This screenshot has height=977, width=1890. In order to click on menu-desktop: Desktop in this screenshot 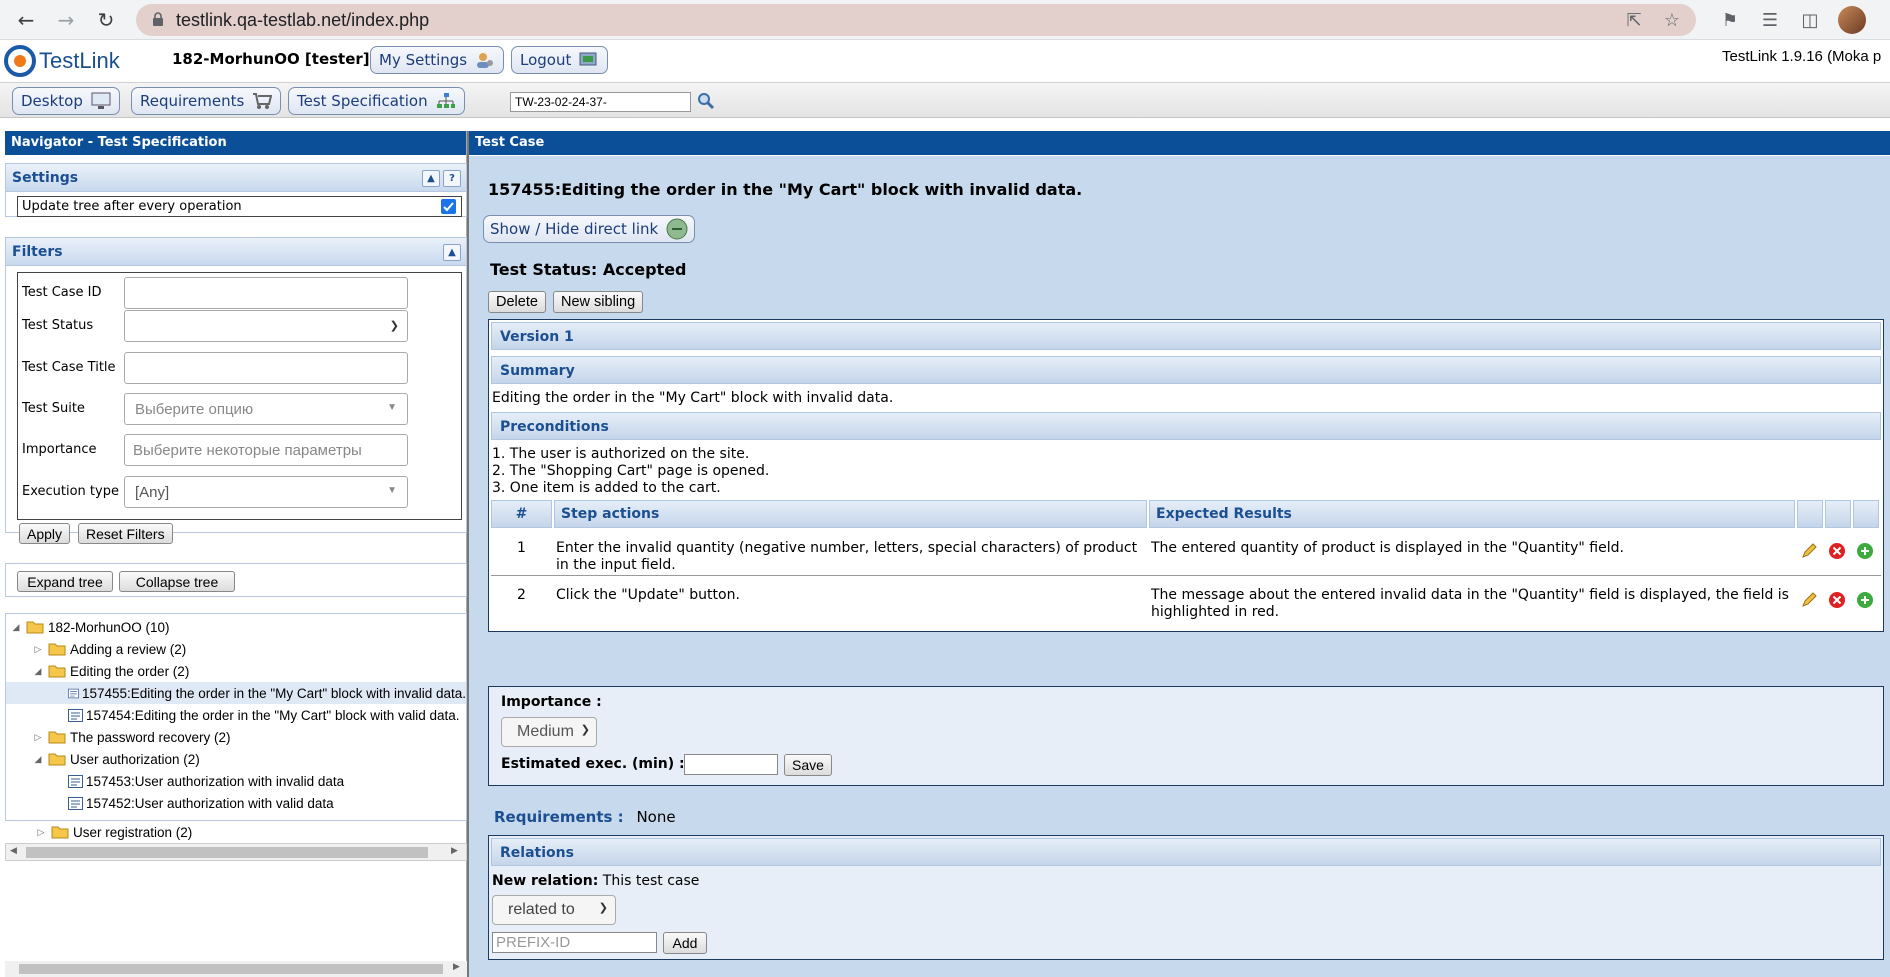, I will do `click(66, 101)`.